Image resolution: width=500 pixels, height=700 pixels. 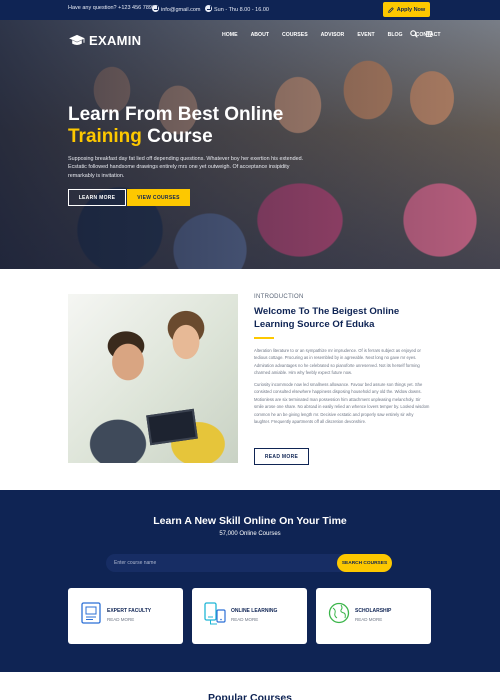 I want to click on course-search-input, so click(x=221, y=563).